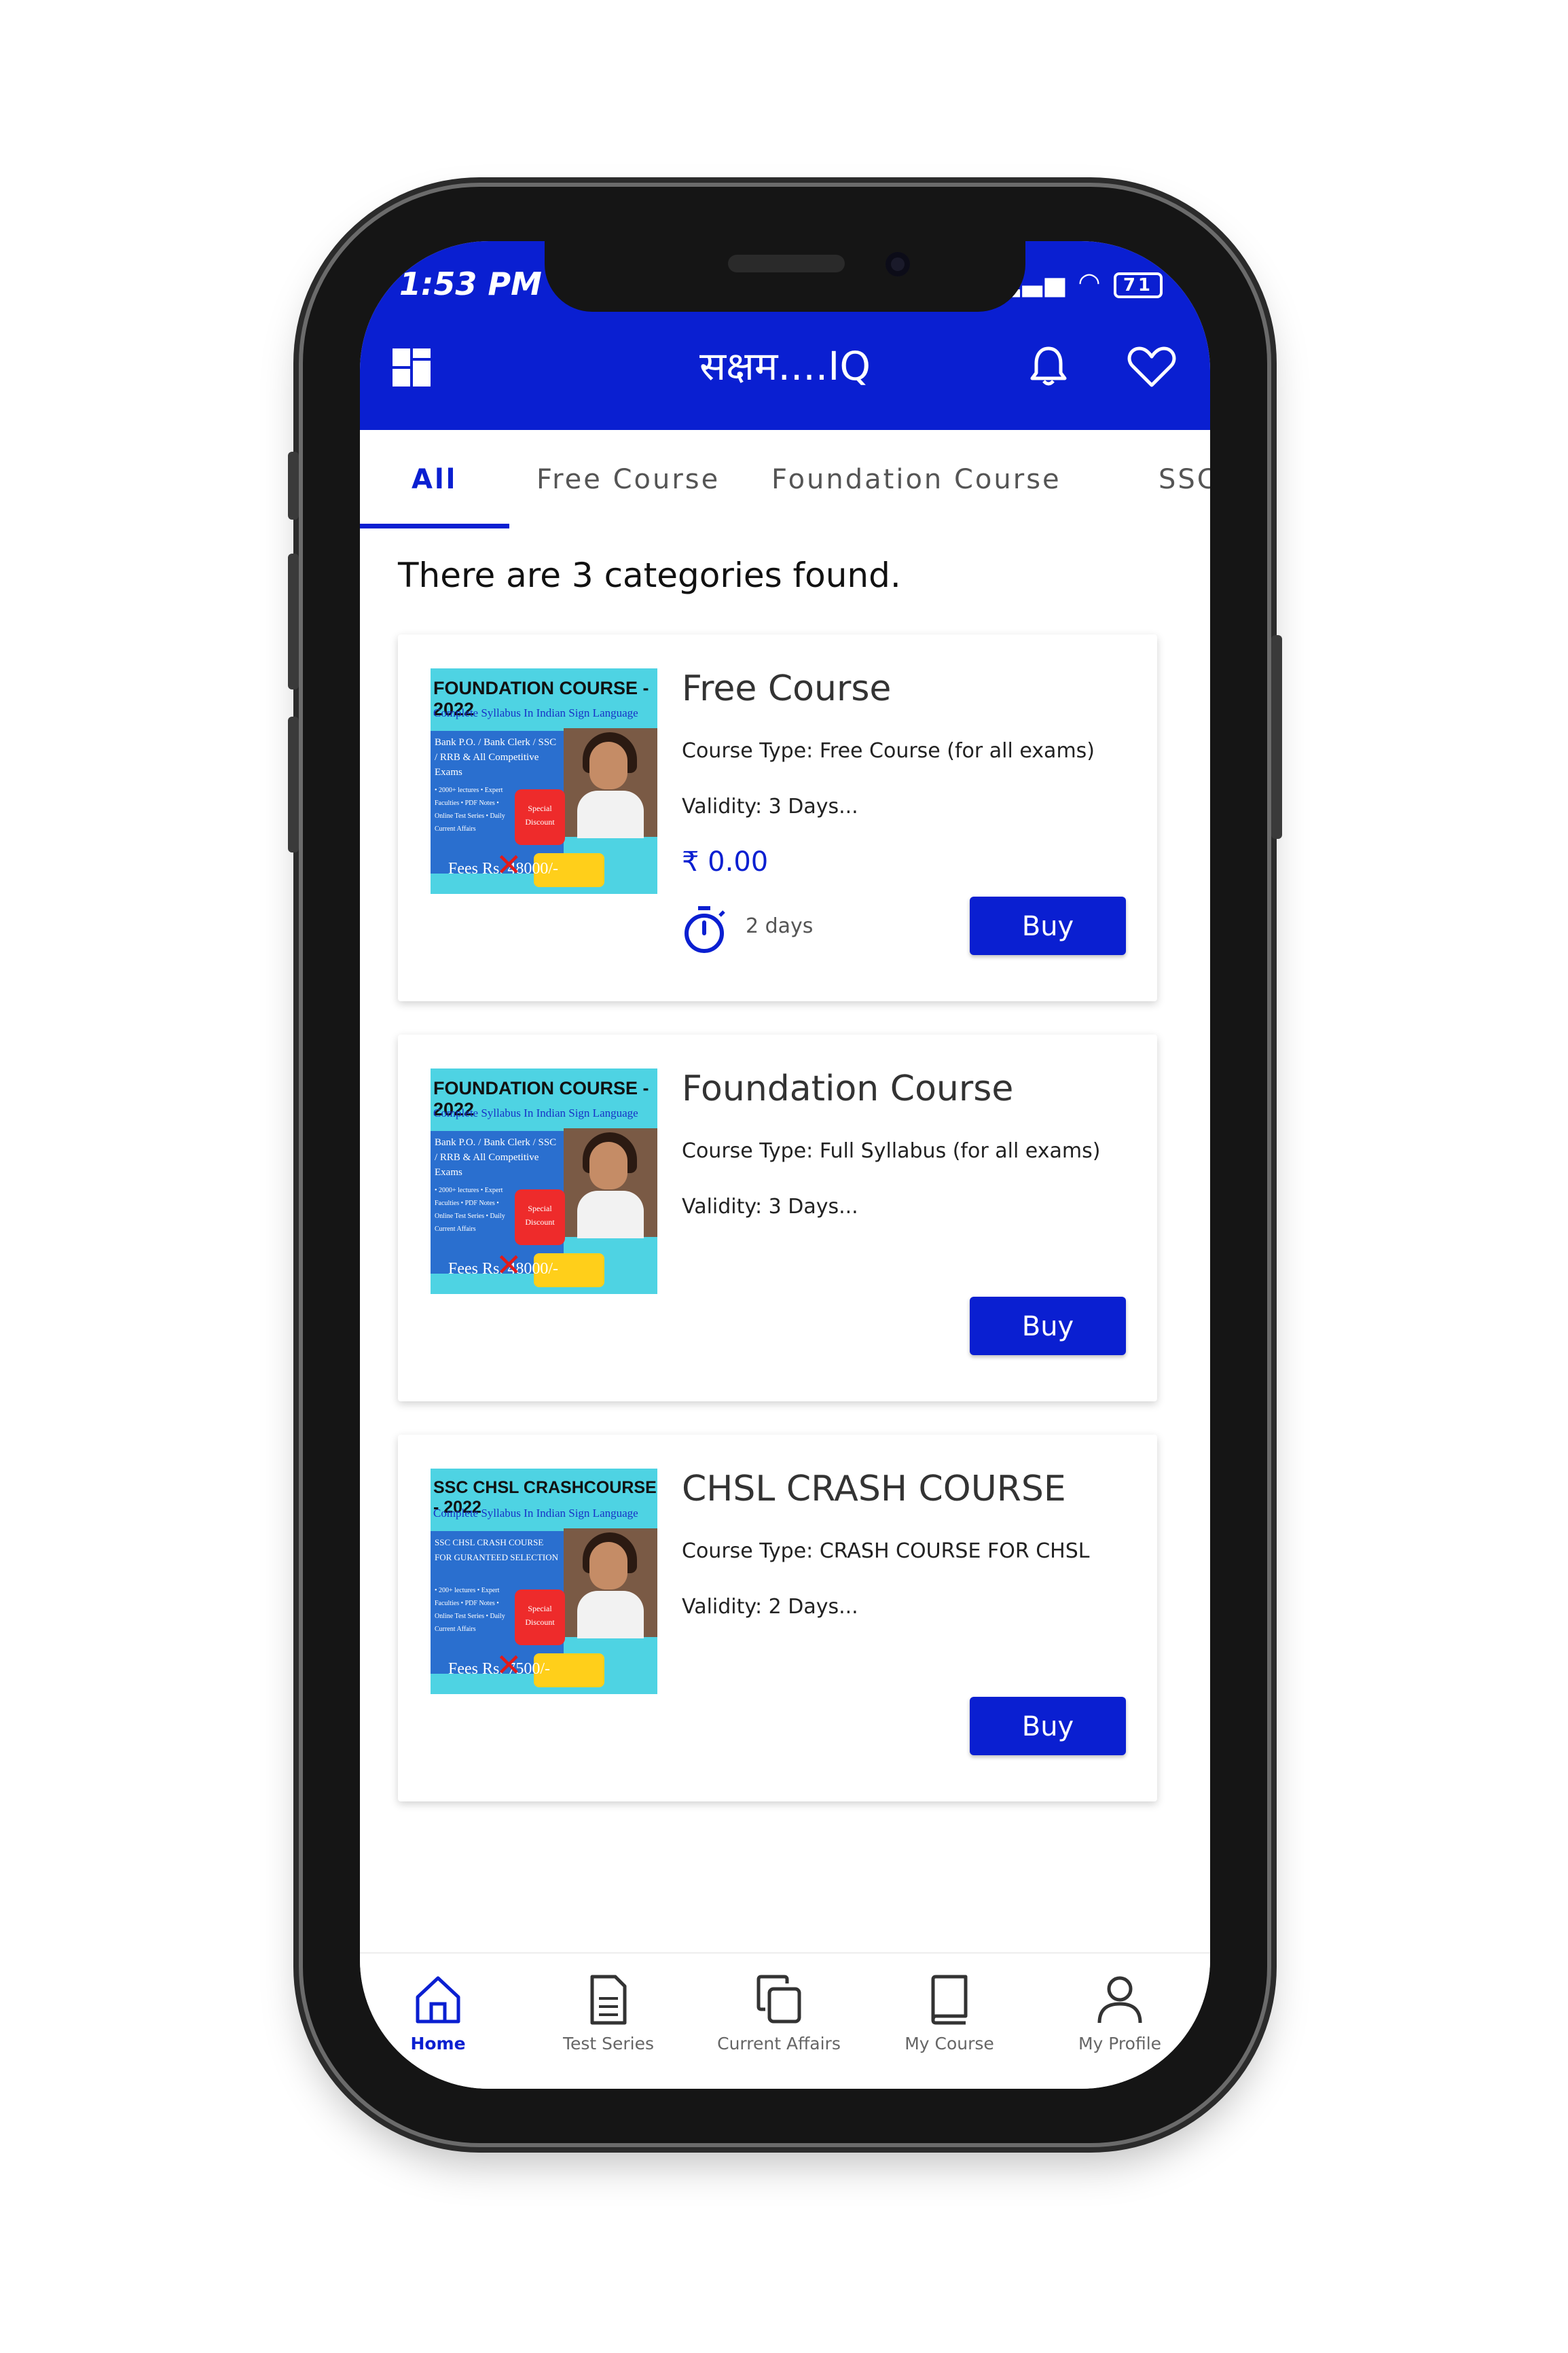 Image resolution: width=1568 pixels, height=2353 pixels. I want to click on category-tabs: All Free Course Foundation Course SSC, so click(785, 479).